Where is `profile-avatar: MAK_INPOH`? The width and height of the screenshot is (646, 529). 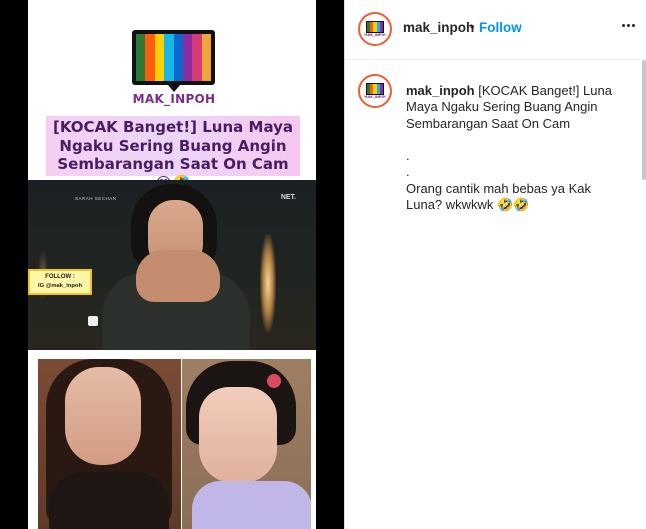
profile-avatar: MAK_INPOH is located at coordinates (375, 29).